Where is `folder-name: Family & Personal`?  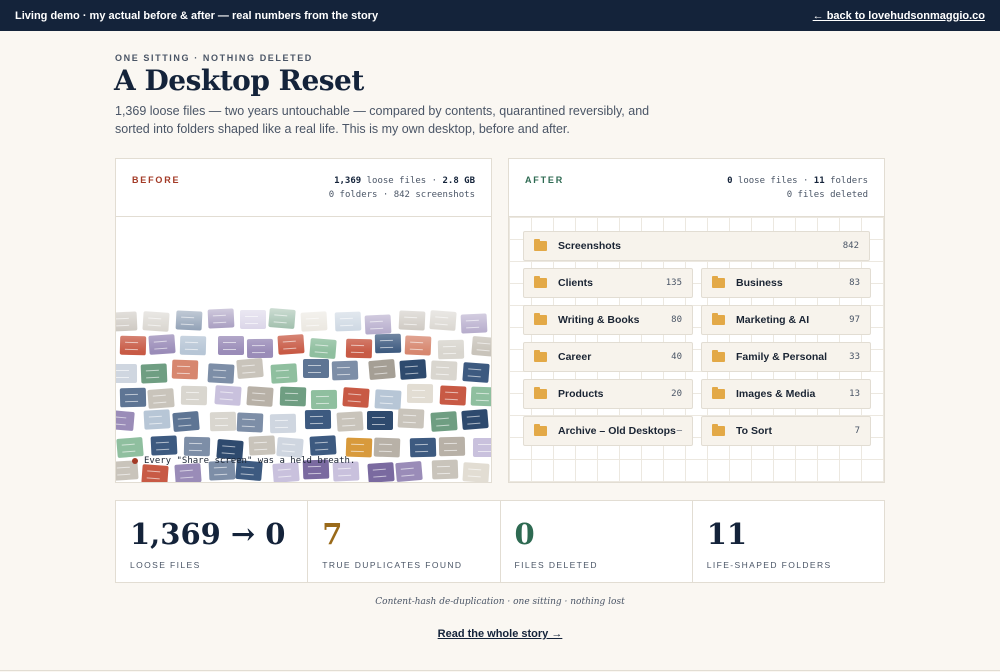 folder-name: Family & Personal is located at coordinates (782, 357).